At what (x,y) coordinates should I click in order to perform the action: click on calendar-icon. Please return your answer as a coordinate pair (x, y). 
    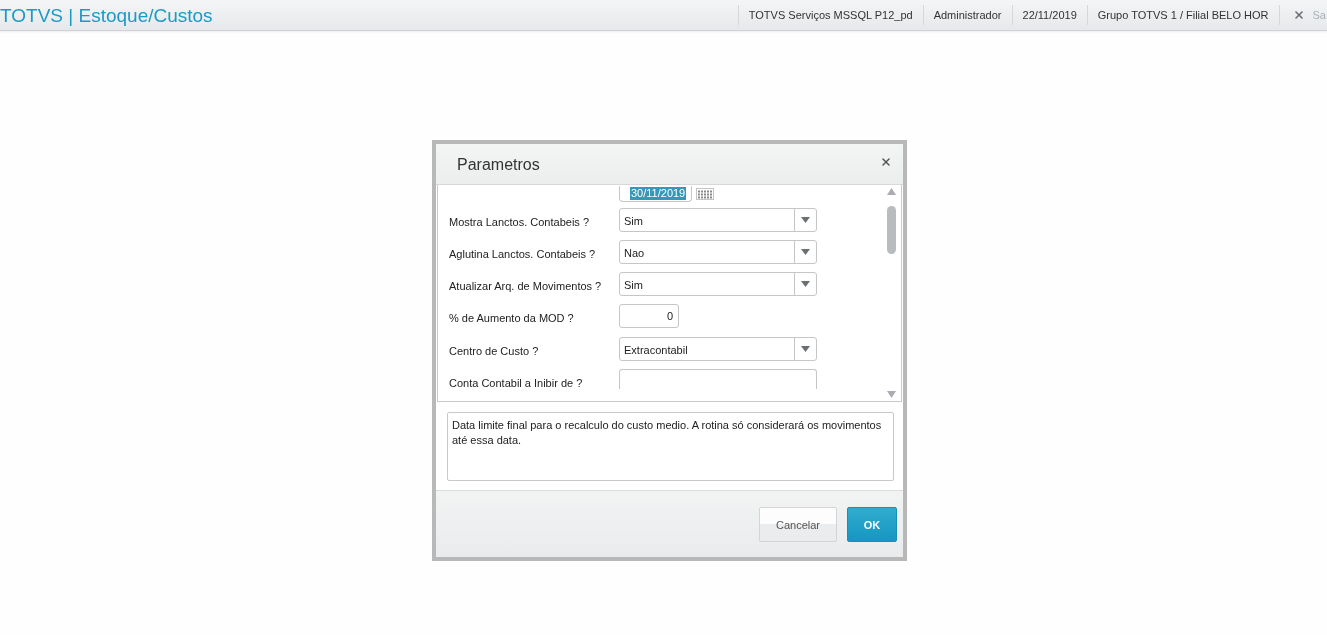
    Looking at the image, I should click on (705, 194).